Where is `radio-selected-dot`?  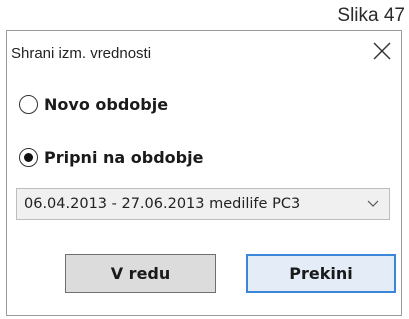 radio-selected-dot is located at coordinates (28, 157).